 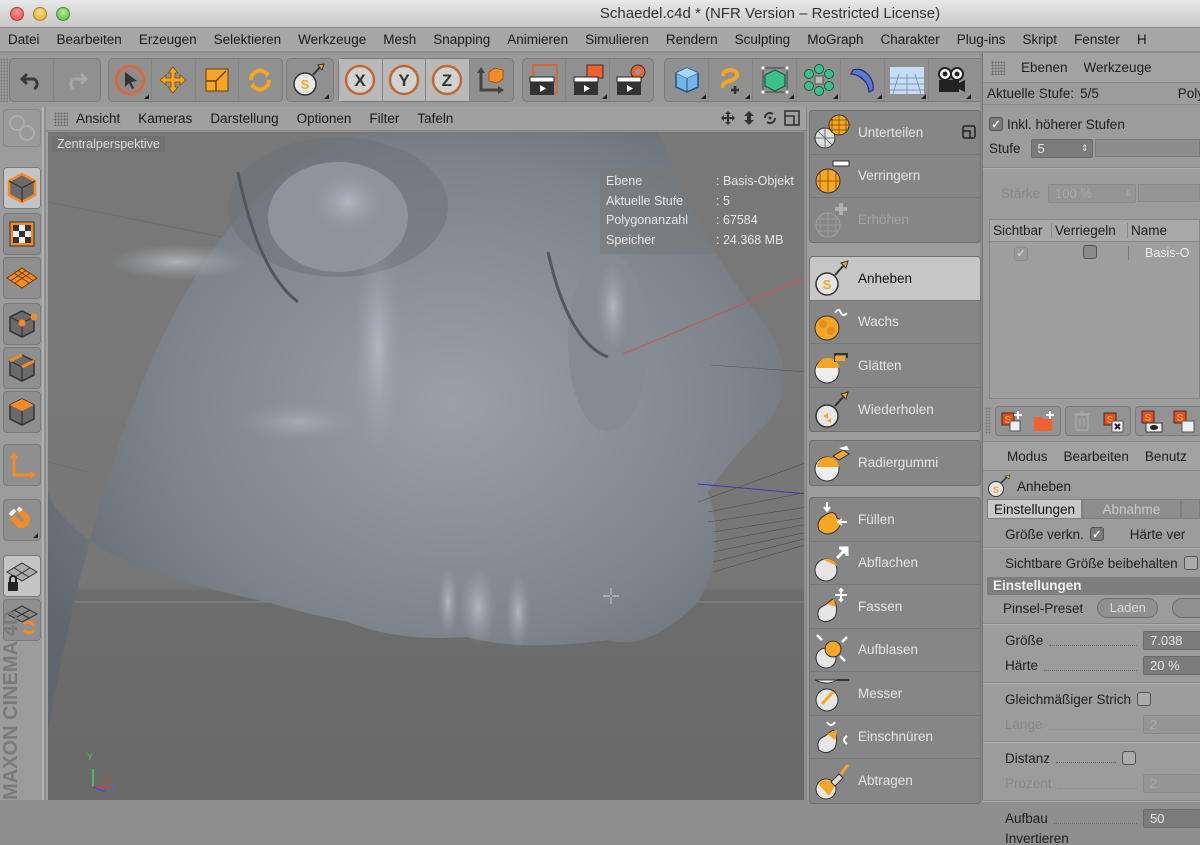 What do you see at coordinates (895, 220) in the screenshot?
I see `tool-erhoehen: Erhöhen` at bounding box center [895, 220].